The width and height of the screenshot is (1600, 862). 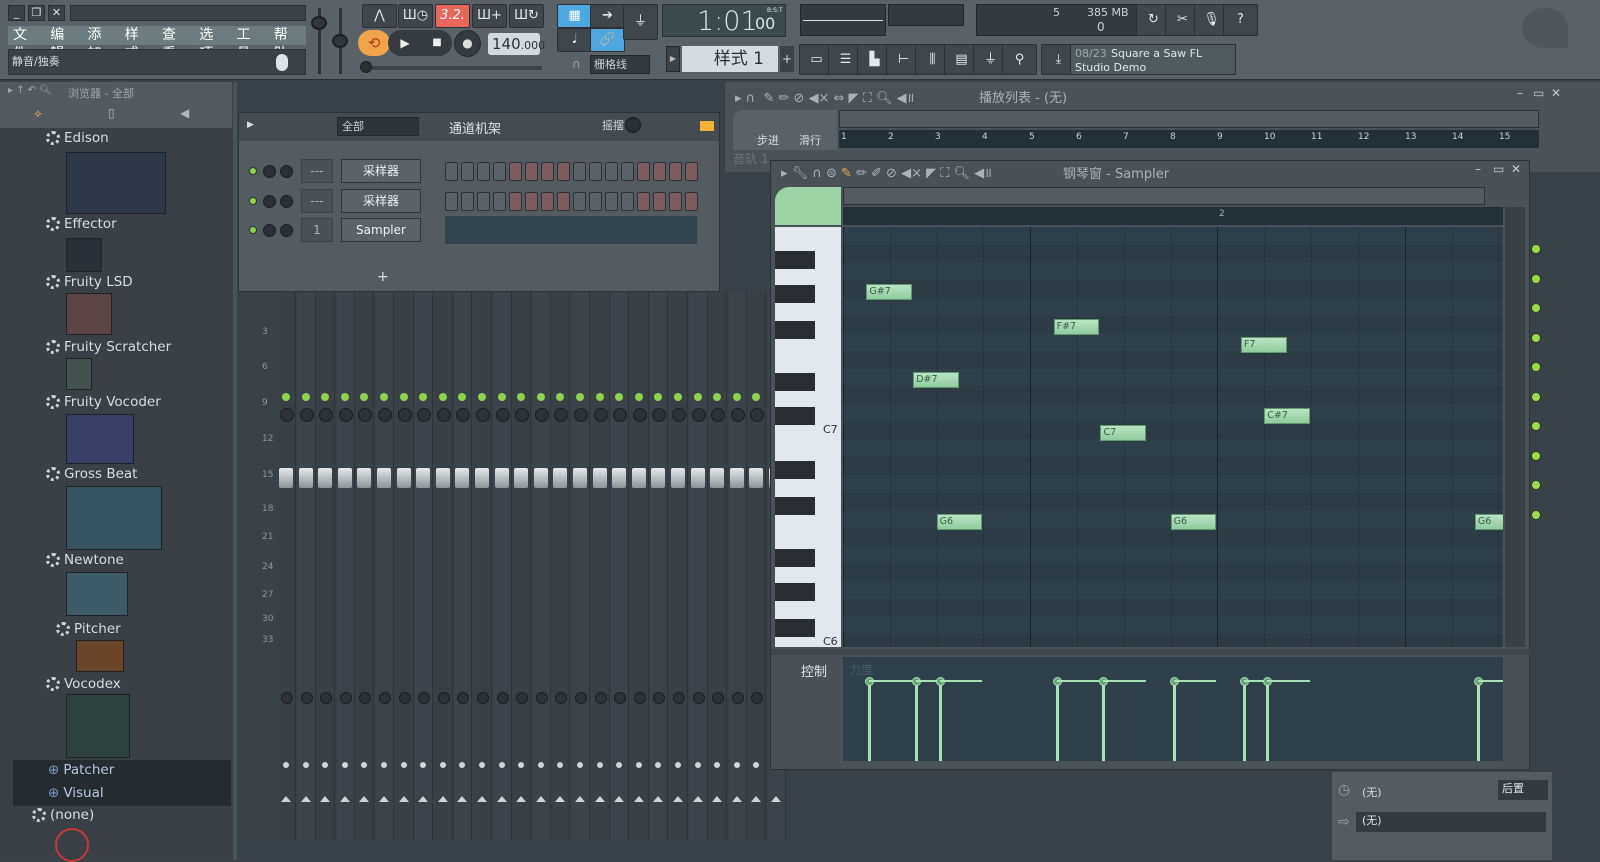 I want to click on menu-help: 帮助, so click(x=287, y=44).